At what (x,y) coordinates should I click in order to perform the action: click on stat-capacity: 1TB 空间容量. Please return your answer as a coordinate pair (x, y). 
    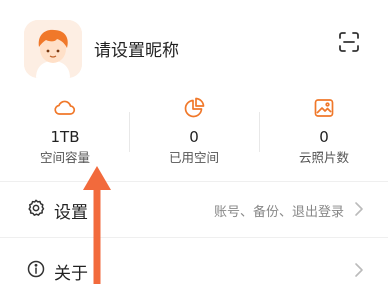
    Looking at the image, I should click on (65, 136).